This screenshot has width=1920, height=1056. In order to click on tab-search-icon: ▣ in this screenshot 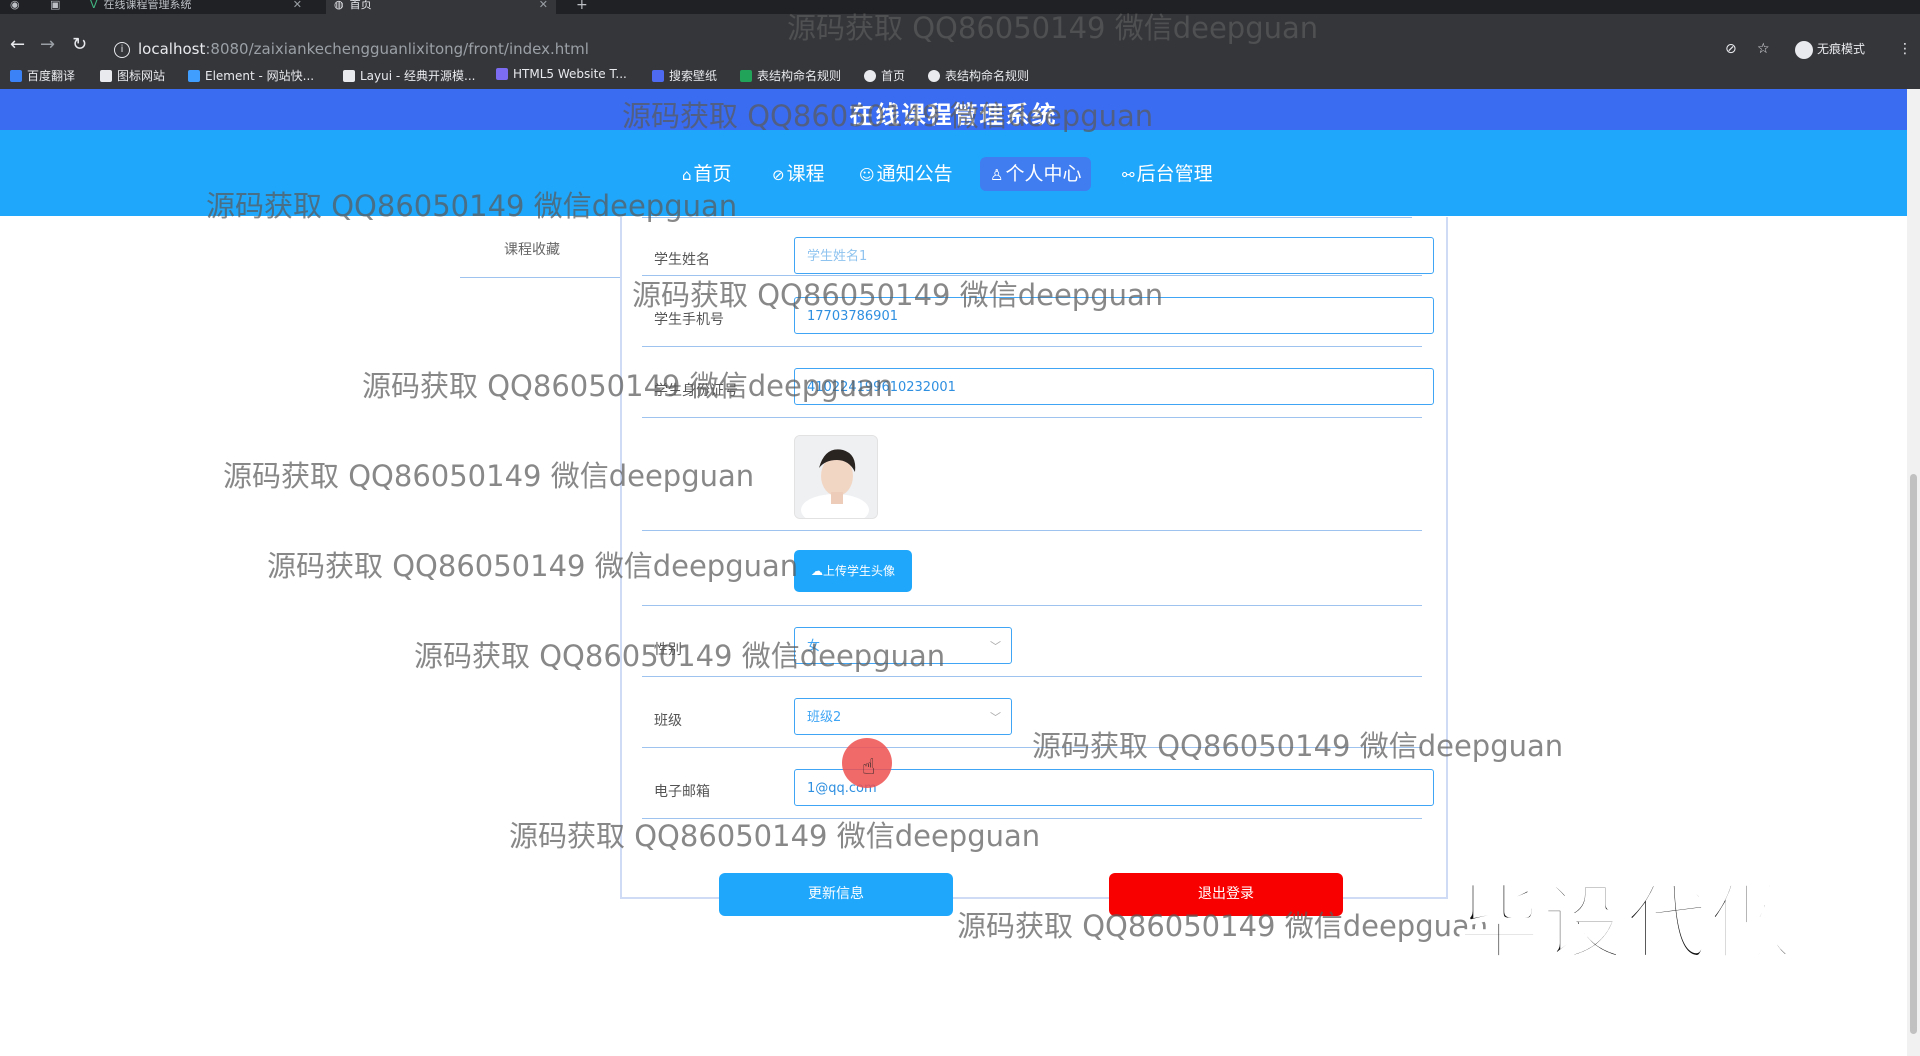, I will do `click(60, 7)`.